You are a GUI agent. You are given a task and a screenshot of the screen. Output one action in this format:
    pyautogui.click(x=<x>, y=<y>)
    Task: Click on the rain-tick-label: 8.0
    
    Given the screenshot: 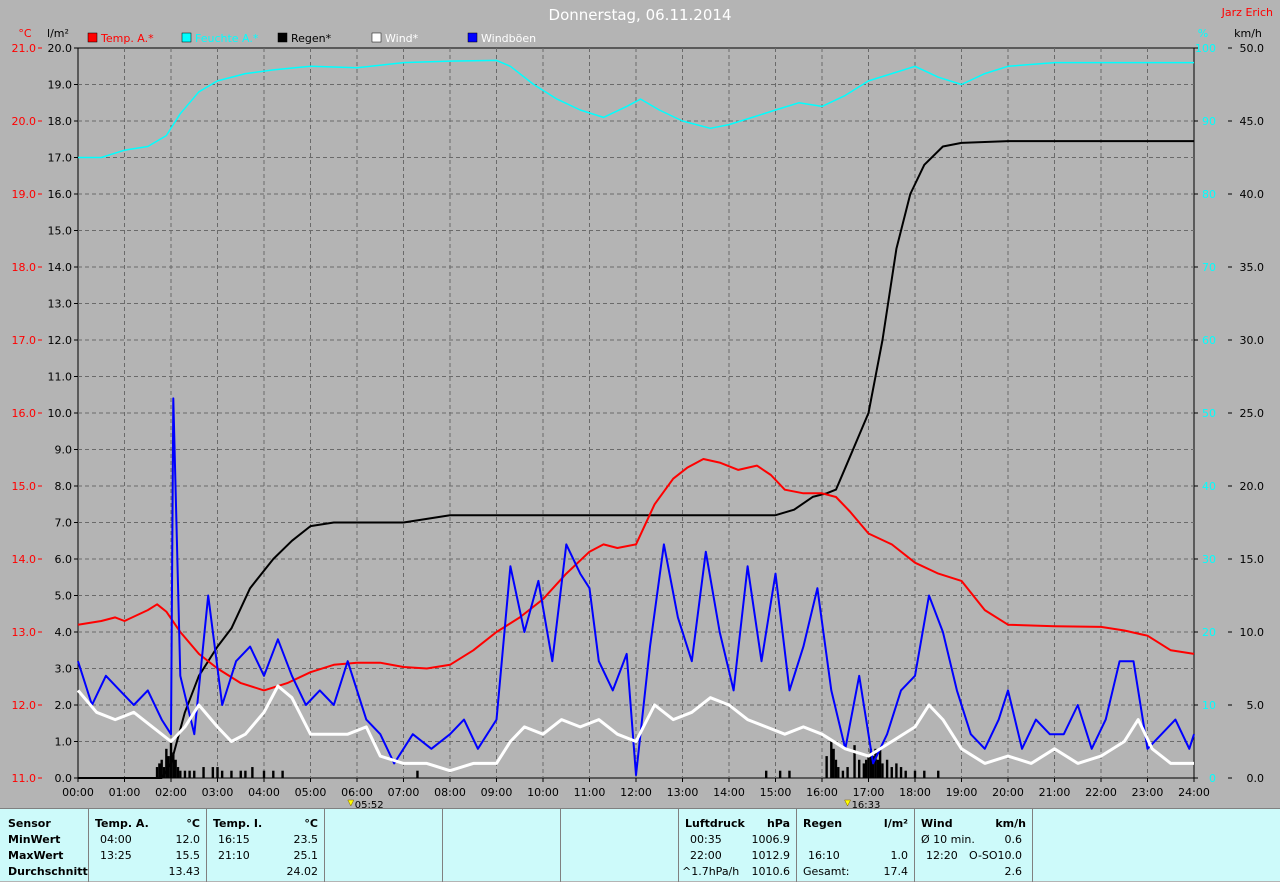 What is the action you would take?
    pyautogui.click(x=64, y=486)
    